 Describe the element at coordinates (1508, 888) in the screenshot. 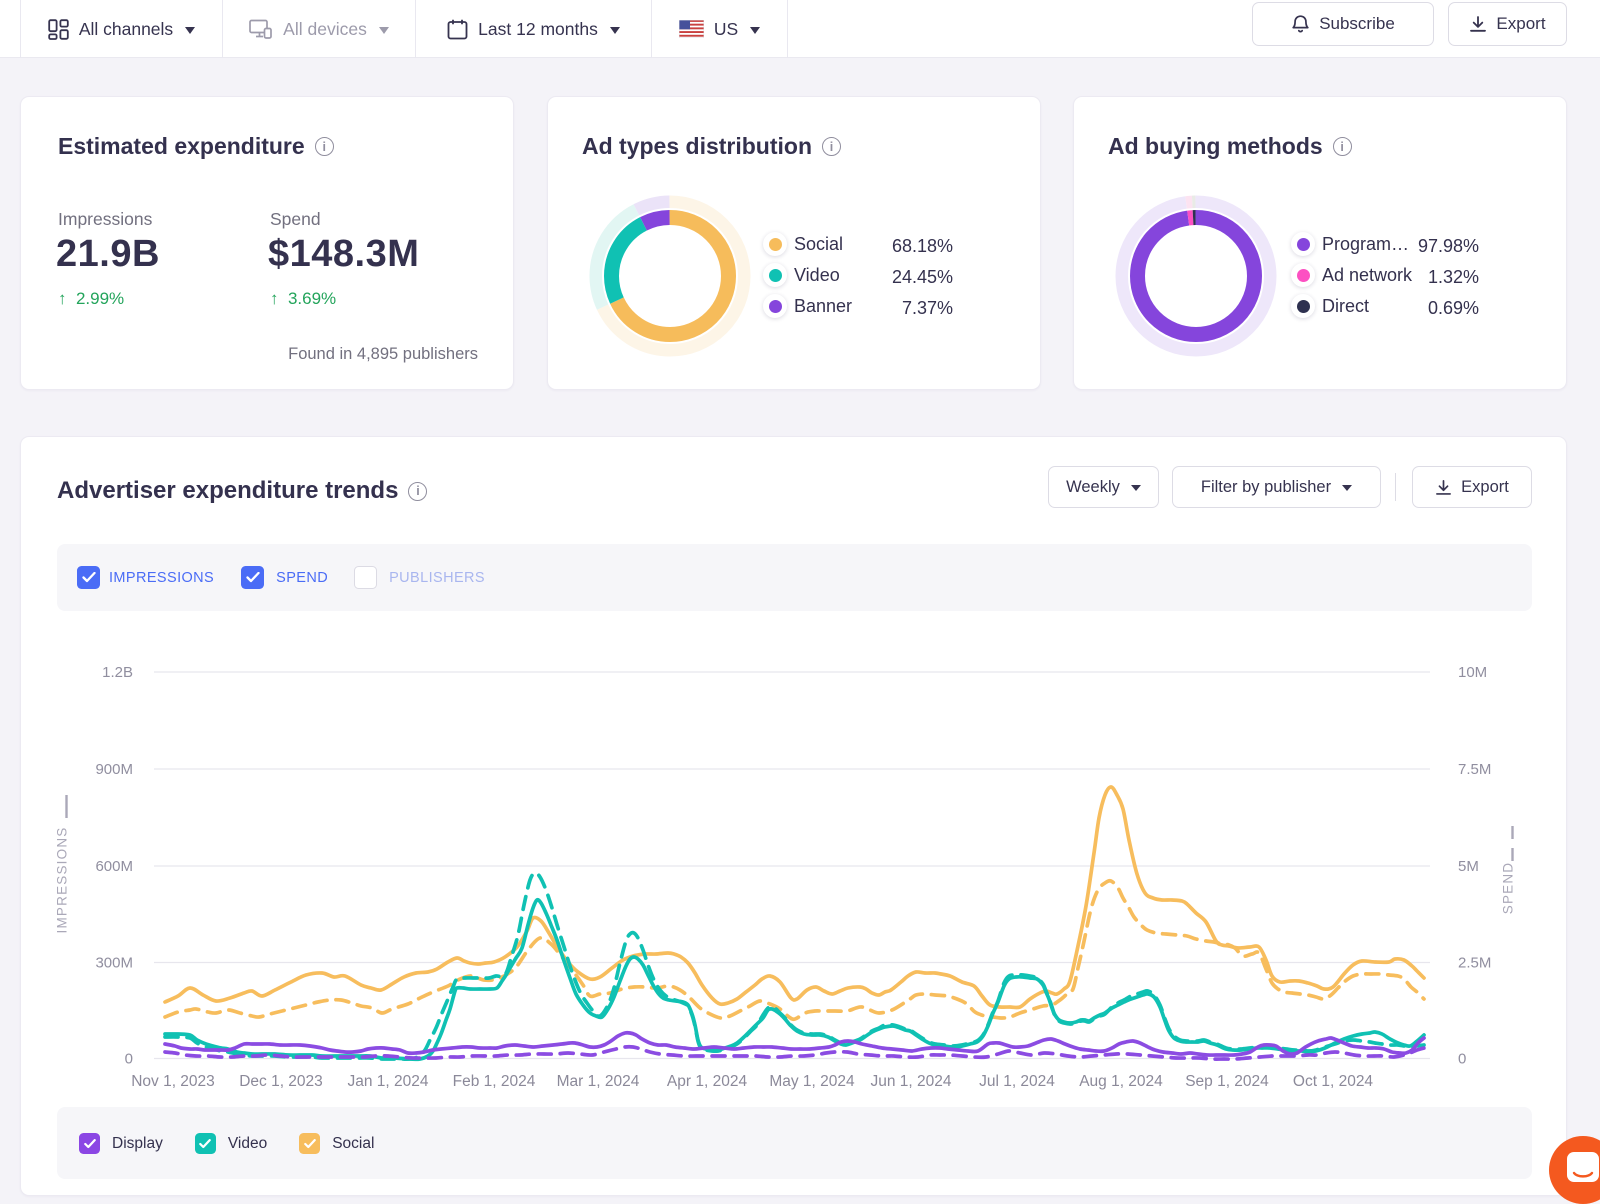

I see `svg-text: SPEND` at that location.